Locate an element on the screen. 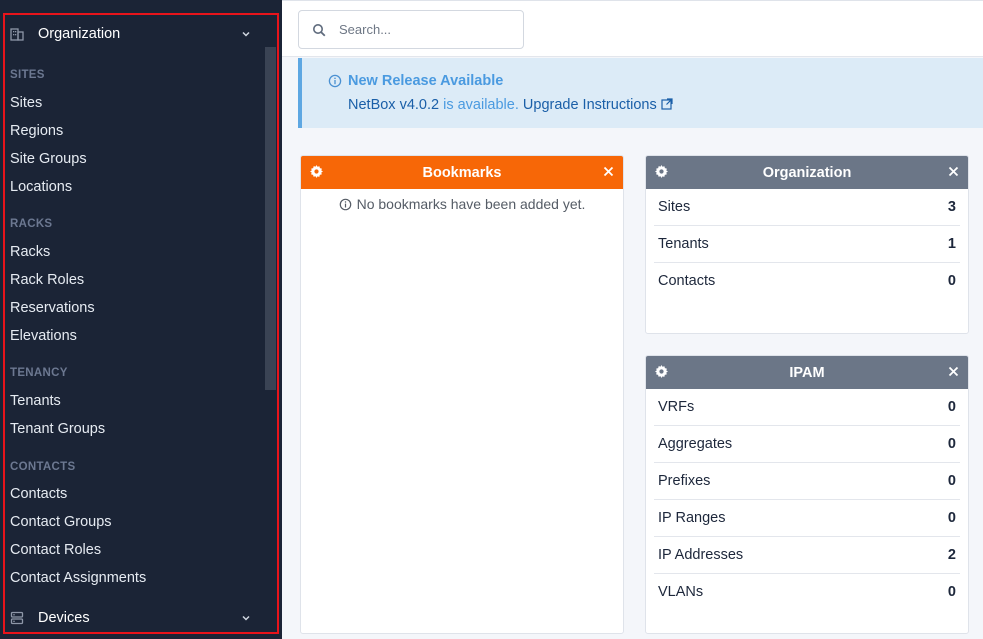 The image size is (983, 639). ipam-row-vlans: VLANs 0 is located at coordinates (807, 592).